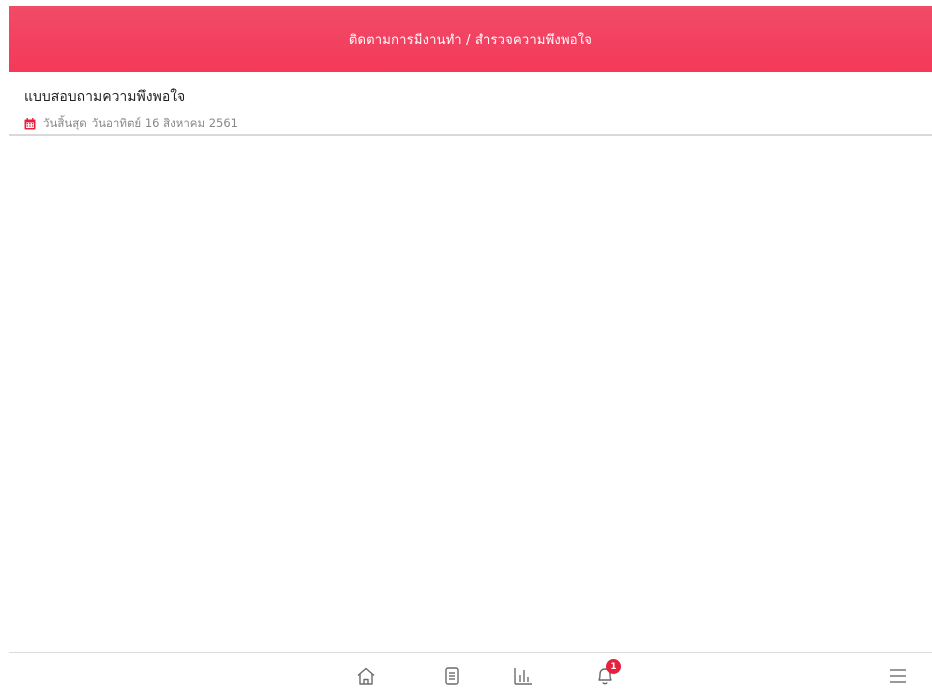 The image size is (932, 695). I want to click on home-icon, so click(366, 676).